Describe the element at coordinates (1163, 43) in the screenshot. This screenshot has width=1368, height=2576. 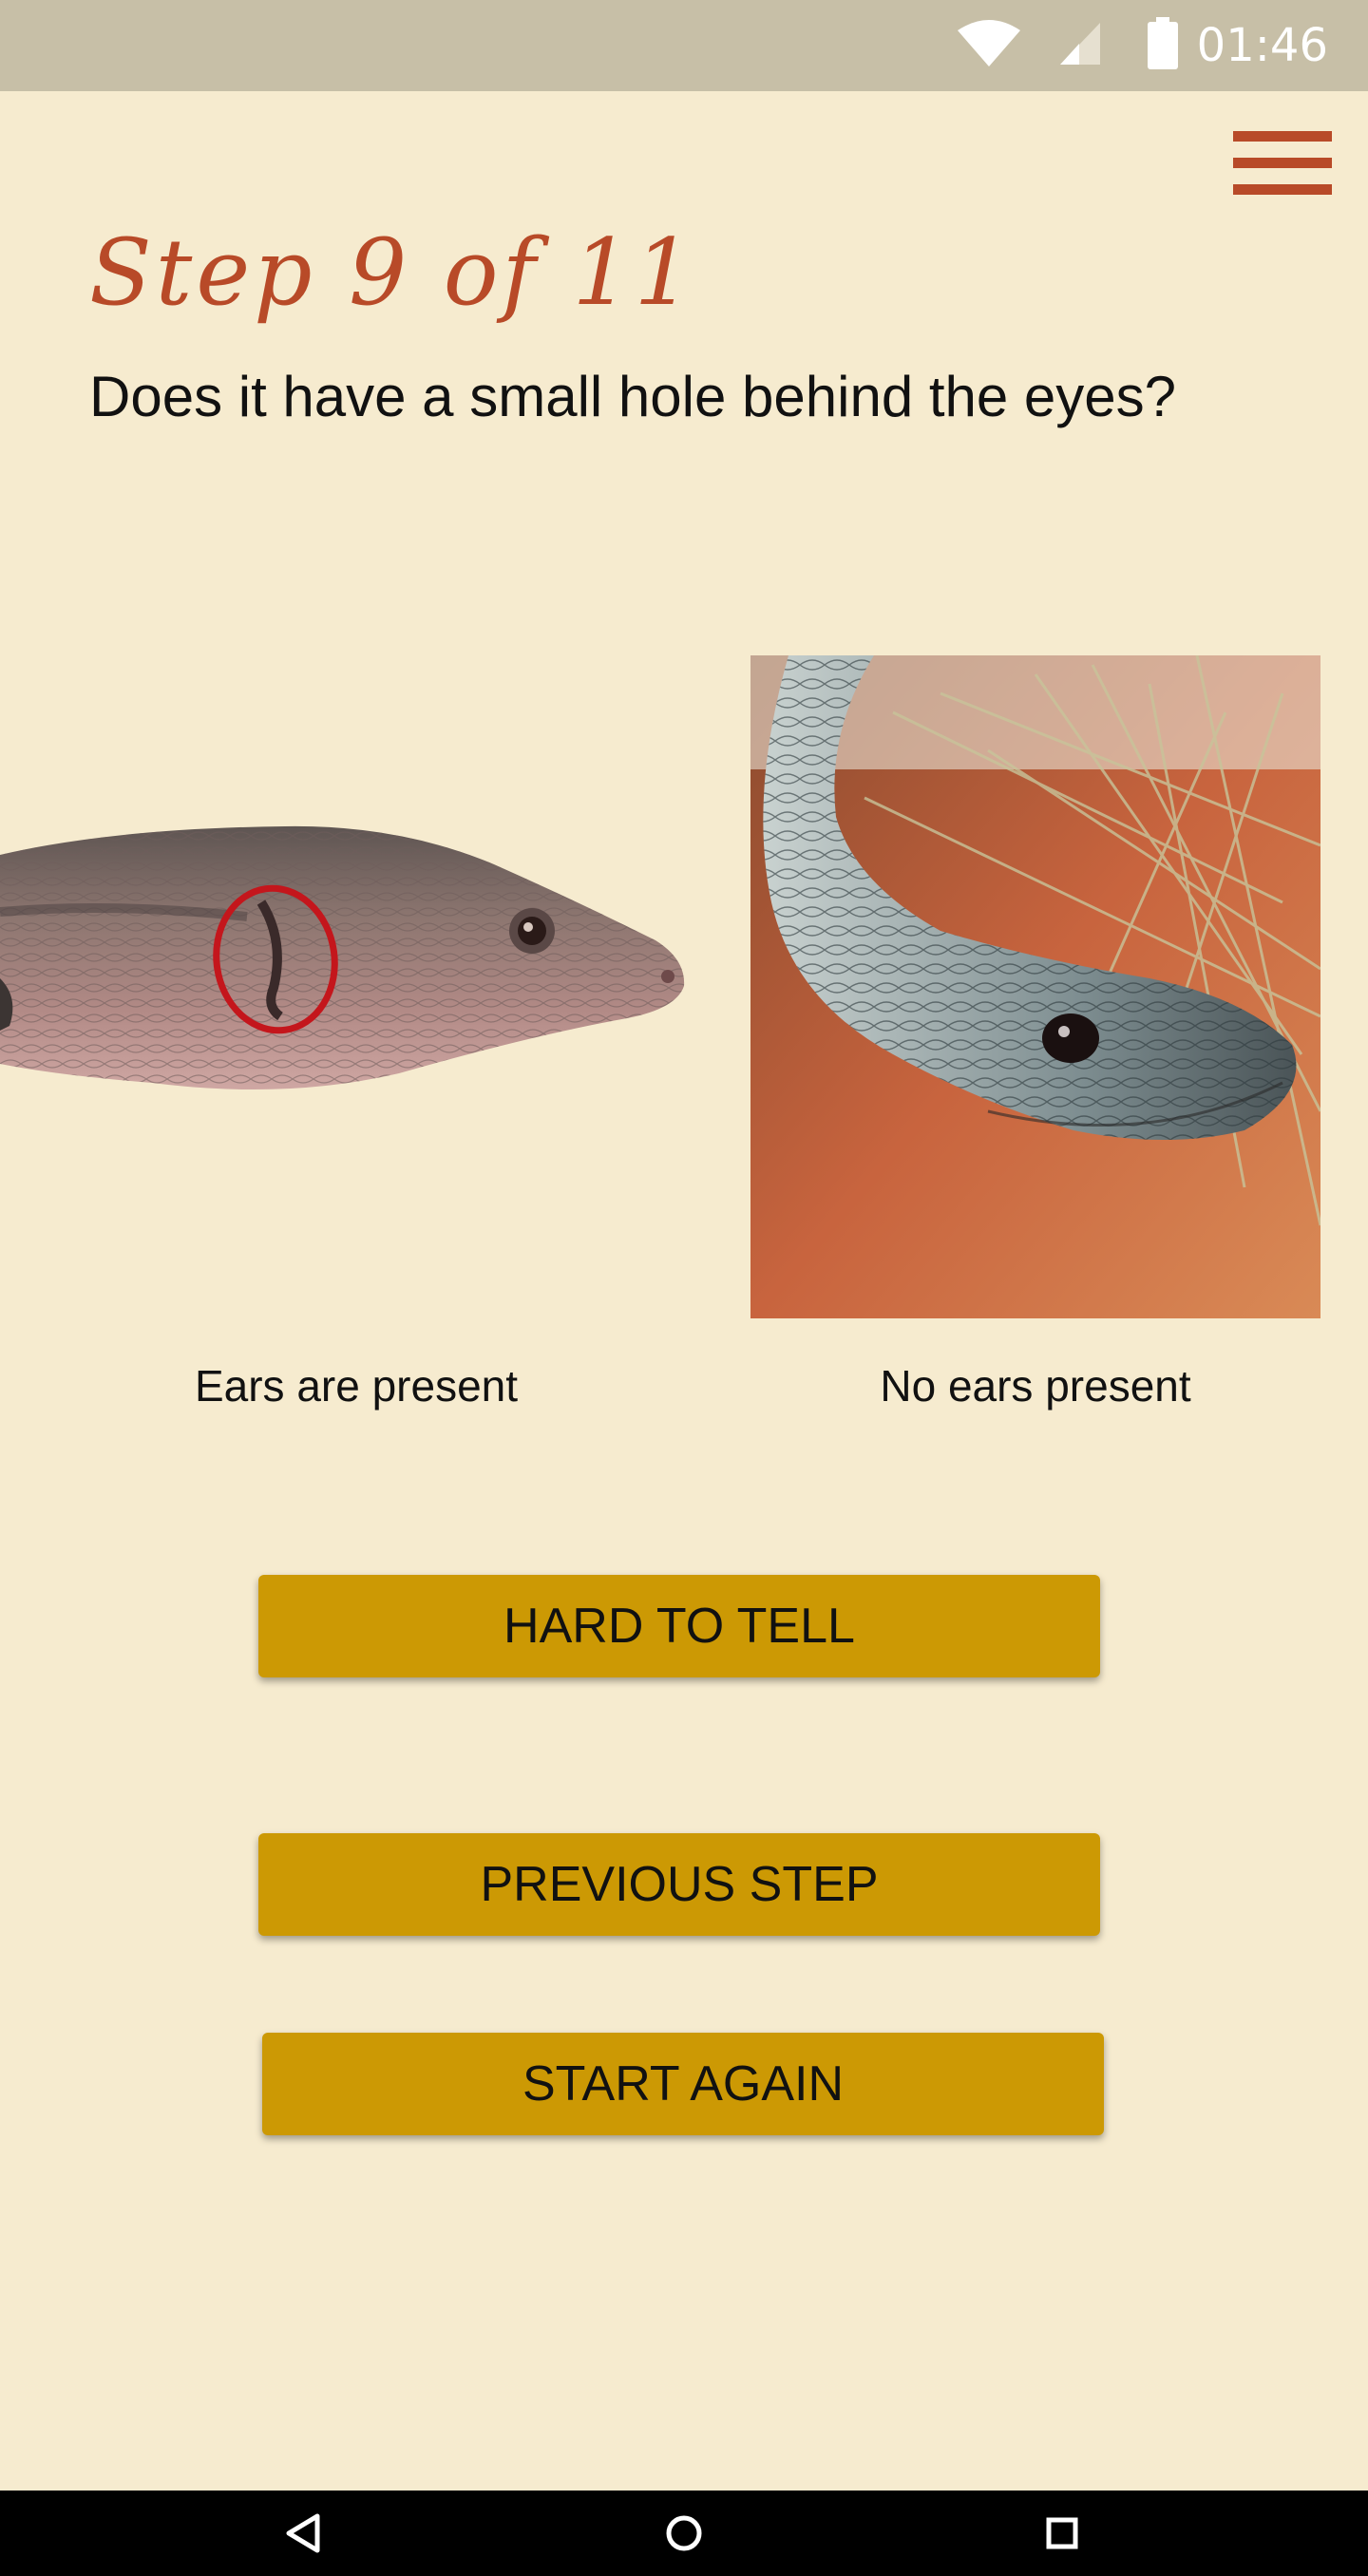
I see `battery-icon` at that location.